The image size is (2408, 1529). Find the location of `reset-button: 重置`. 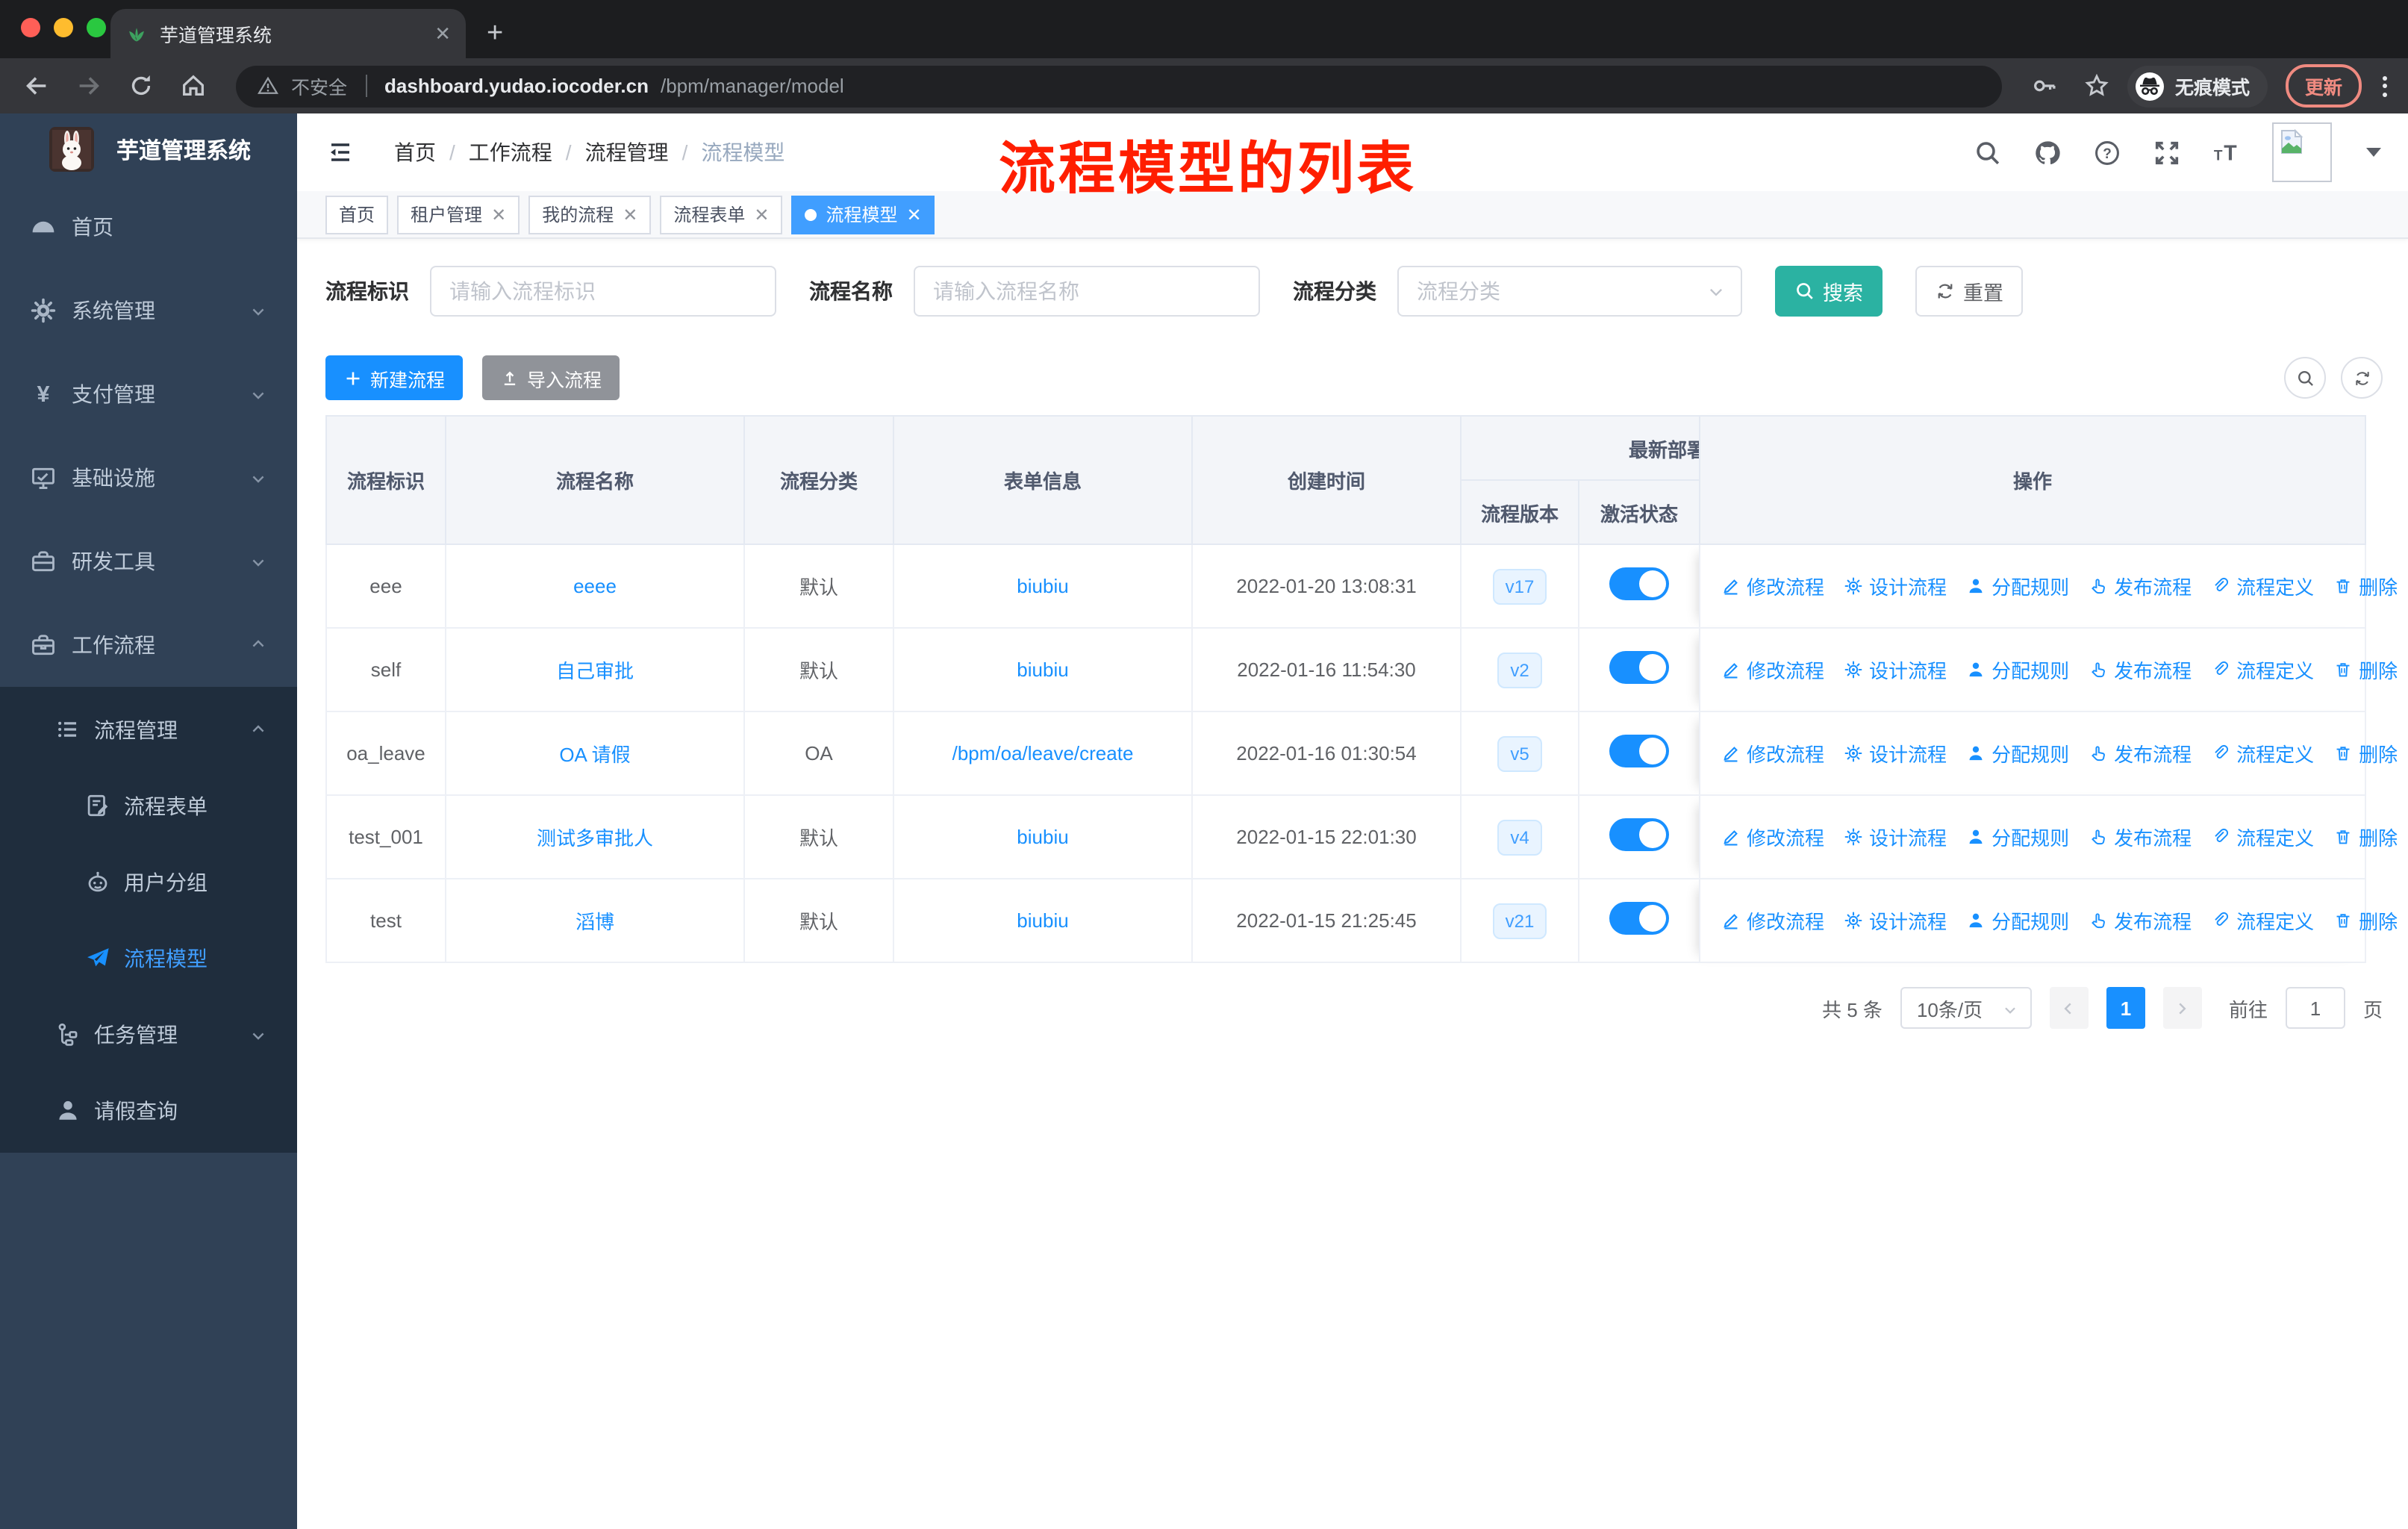

reset-button: 重置 is located at coordinates (1969, 291).